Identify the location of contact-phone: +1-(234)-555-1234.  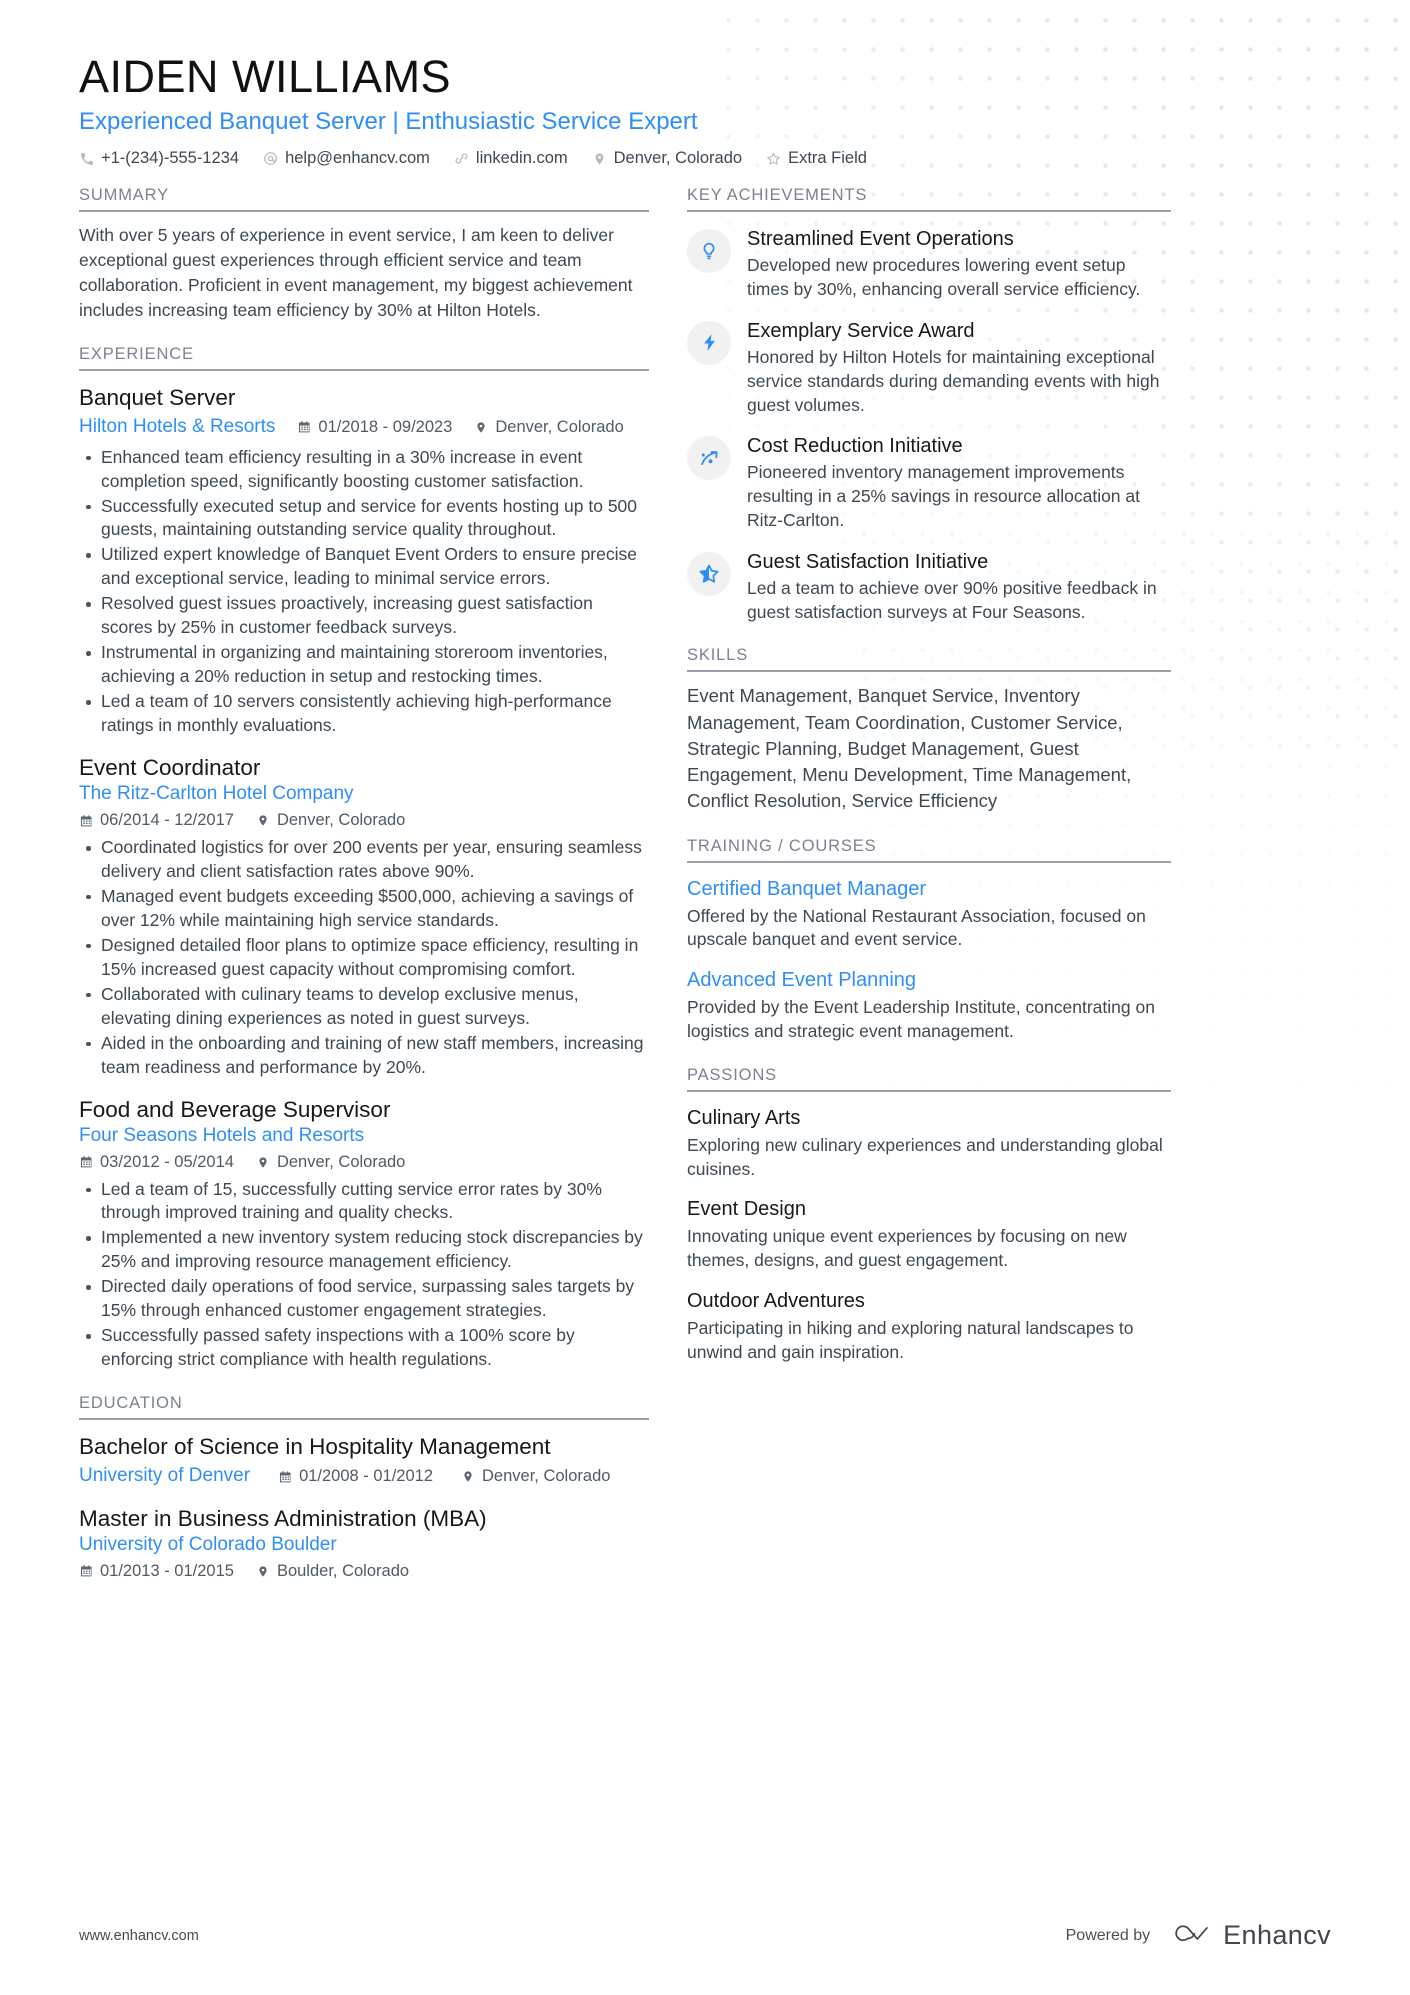
(159, 158).